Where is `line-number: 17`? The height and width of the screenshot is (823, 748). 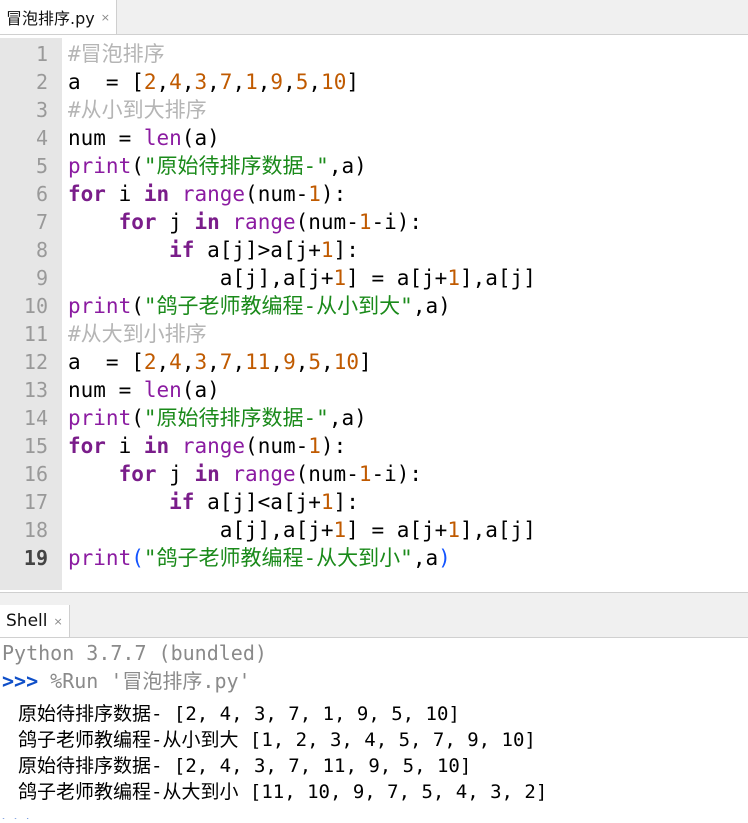
line-number: 17 is located at coordinates (35, 502).